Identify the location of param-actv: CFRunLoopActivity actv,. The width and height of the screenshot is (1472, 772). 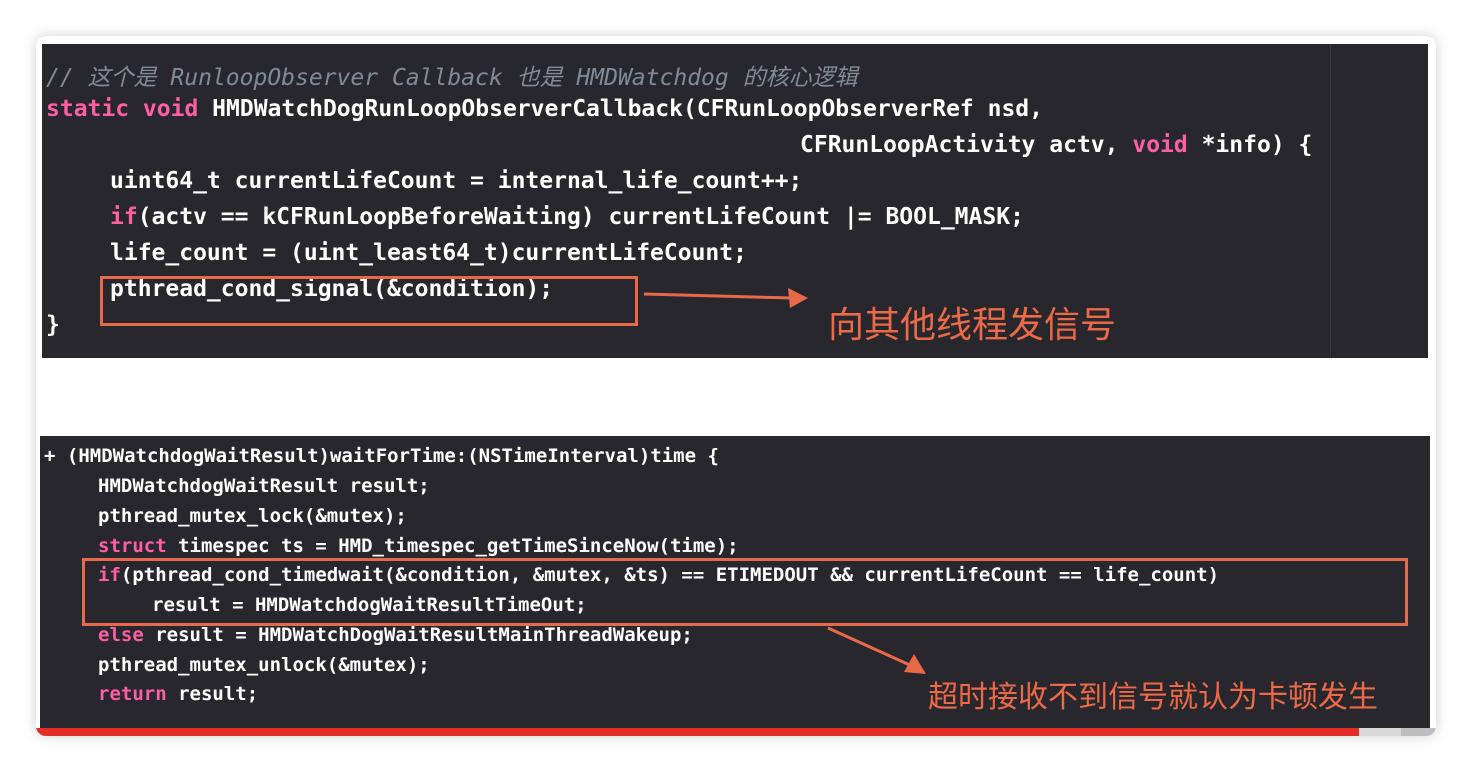
(966, 145).